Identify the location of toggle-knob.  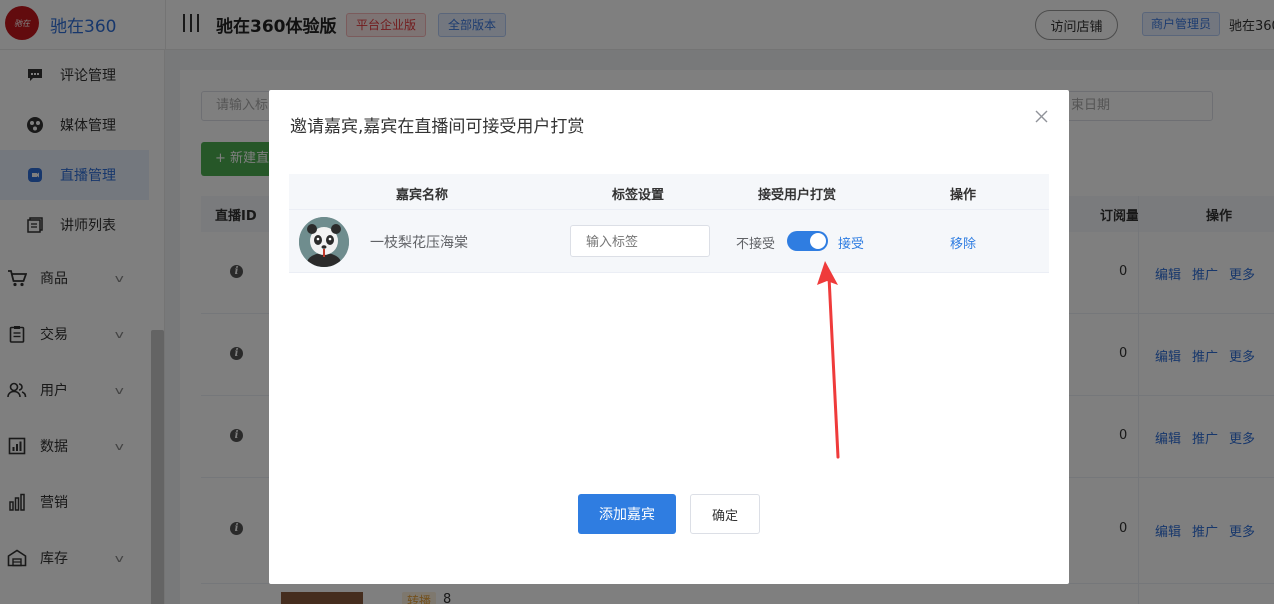
(818, 241).